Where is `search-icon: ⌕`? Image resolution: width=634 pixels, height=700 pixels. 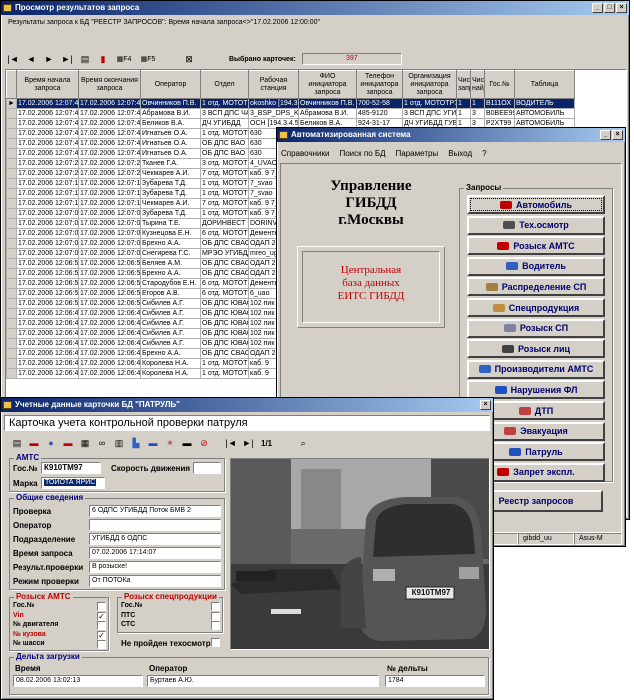
search-icon: ⌕ is located at coordinates (303, 443).